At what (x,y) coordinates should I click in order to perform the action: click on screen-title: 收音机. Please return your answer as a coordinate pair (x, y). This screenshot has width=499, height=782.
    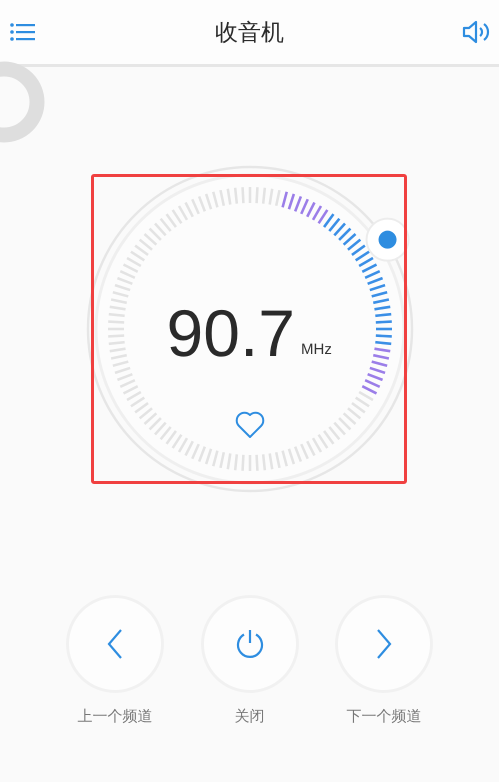
    Looking at the image, I should click on (249, 33).